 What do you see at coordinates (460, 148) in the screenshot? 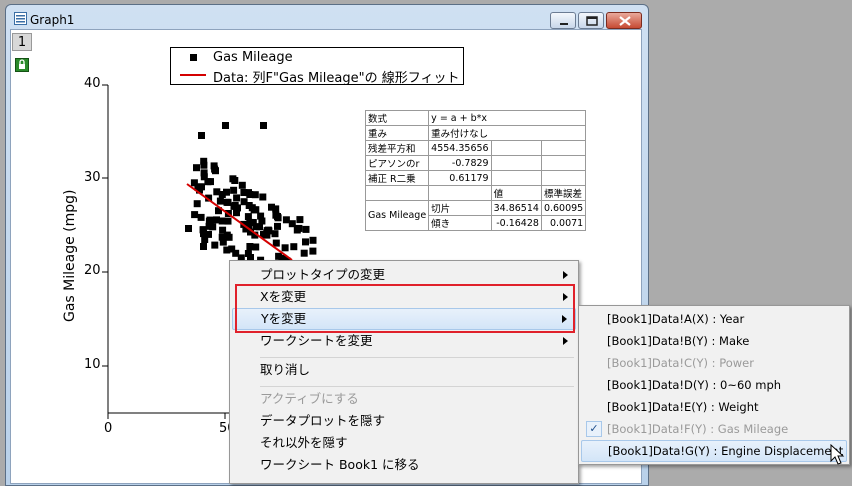
I see `value-cell: 4554.35656` at bounding box center [460, 148].